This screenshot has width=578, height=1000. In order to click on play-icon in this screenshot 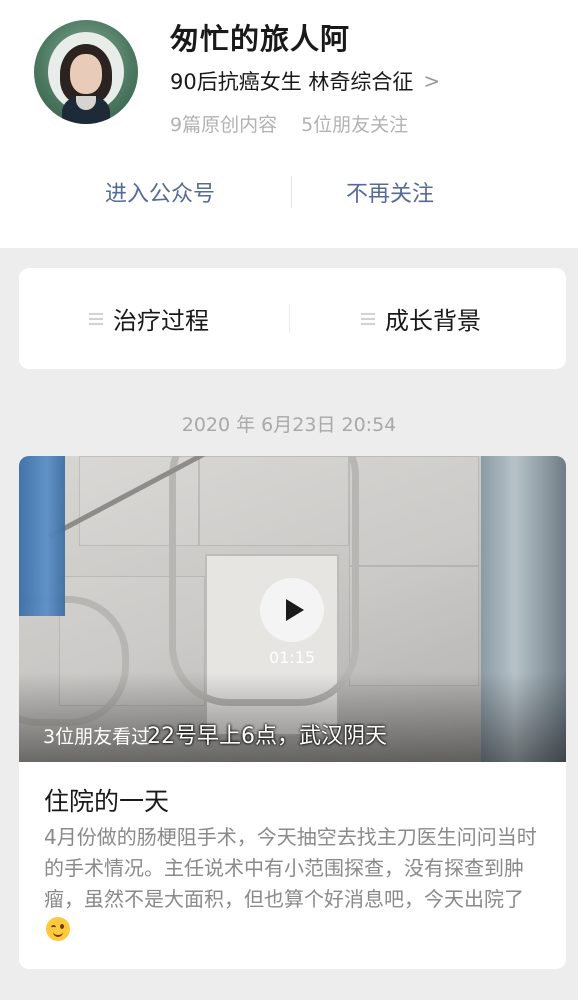, I will do `click(292, 610)`.